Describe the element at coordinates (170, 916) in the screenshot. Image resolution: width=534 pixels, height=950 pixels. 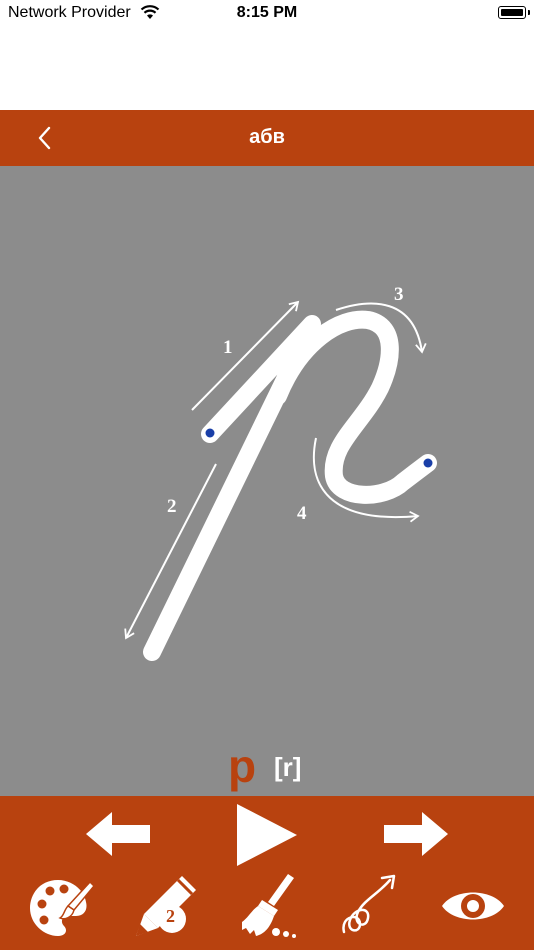
I see `pen-size-badge: 2` at that location.